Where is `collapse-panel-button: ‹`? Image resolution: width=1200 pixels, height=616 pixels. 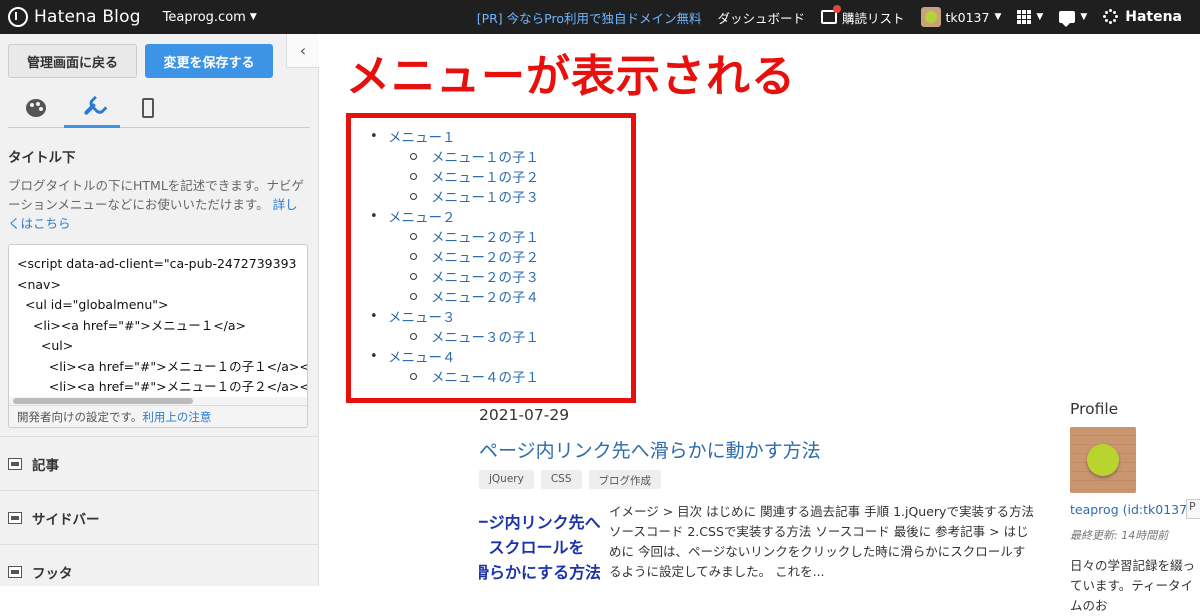 collapse-panel-button: ‹ is located at coordinates (302, 51).